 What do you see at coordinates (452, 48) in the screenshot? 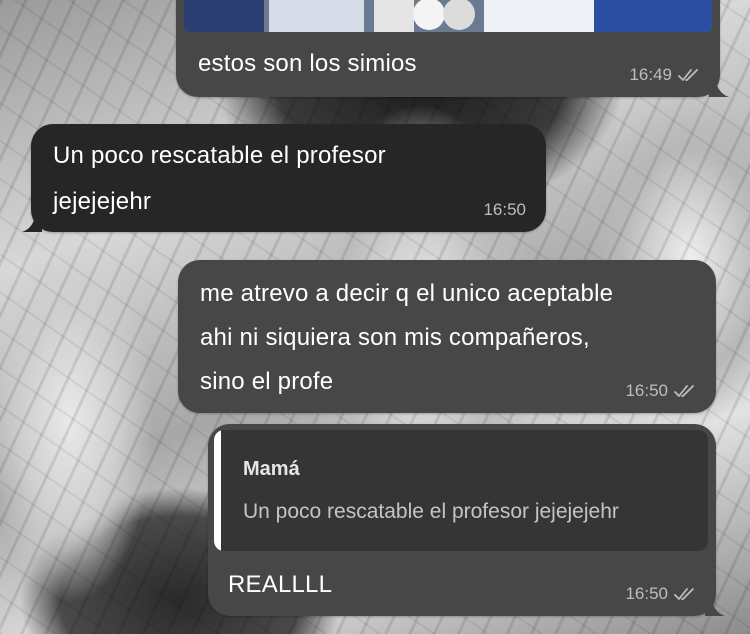
I see `message-bubble-outgoing: estos son los simios 16:49` at bounding box center [452, 48].